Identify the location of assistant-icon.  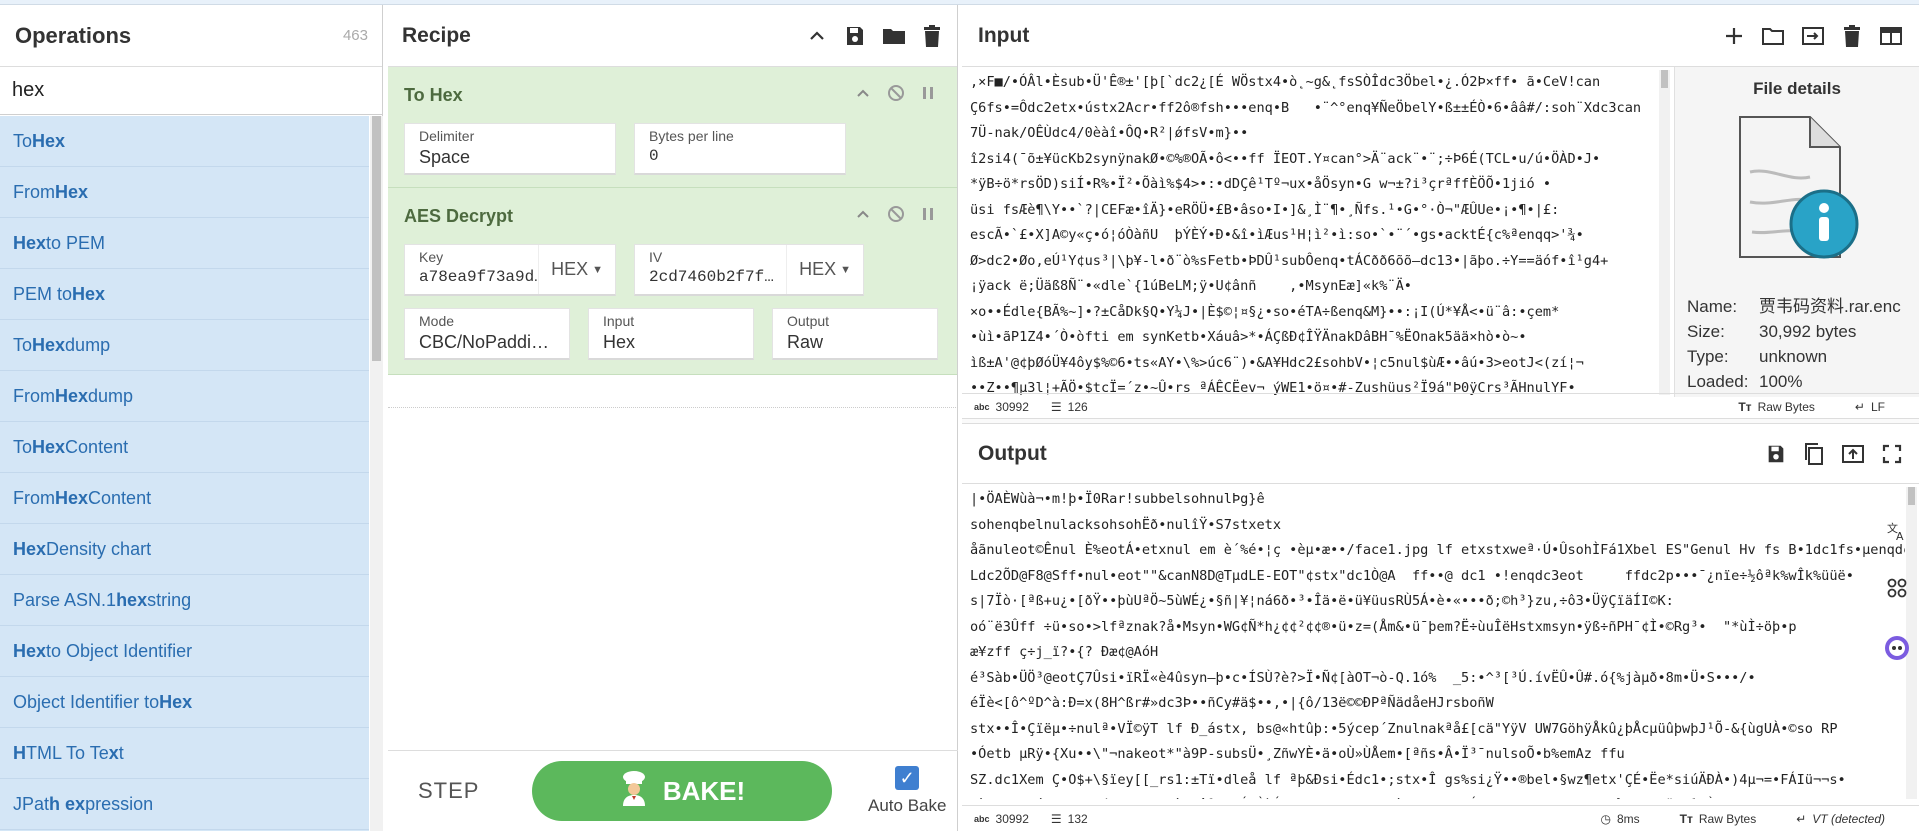
(1897, 650).